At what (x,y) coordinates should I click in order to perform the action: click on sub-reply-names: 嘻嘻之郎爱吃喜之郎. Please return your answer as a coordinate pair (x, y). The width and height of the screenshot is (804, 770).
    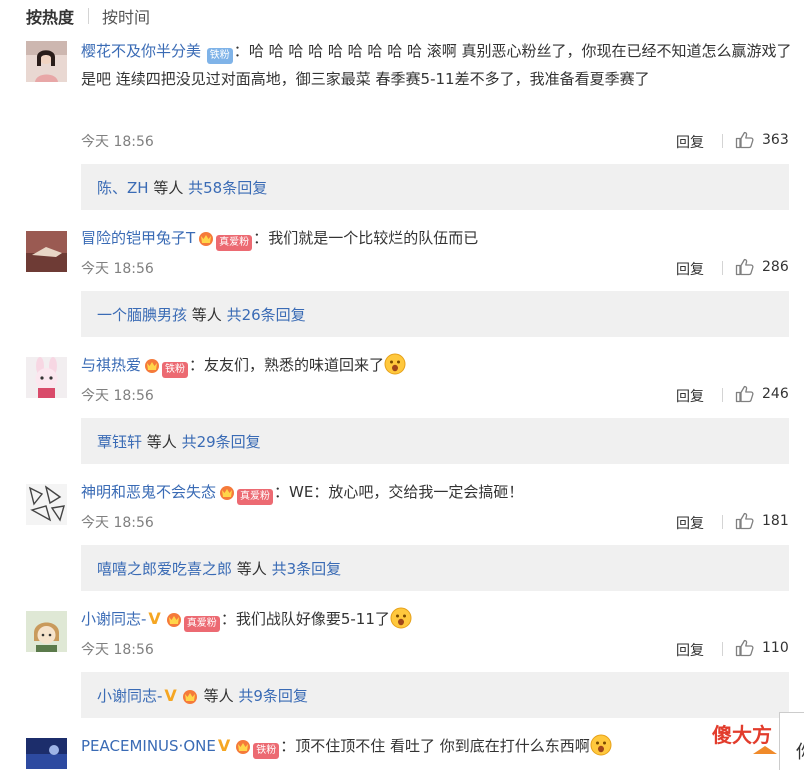
    Looking at the image, I should click on (164, 569).